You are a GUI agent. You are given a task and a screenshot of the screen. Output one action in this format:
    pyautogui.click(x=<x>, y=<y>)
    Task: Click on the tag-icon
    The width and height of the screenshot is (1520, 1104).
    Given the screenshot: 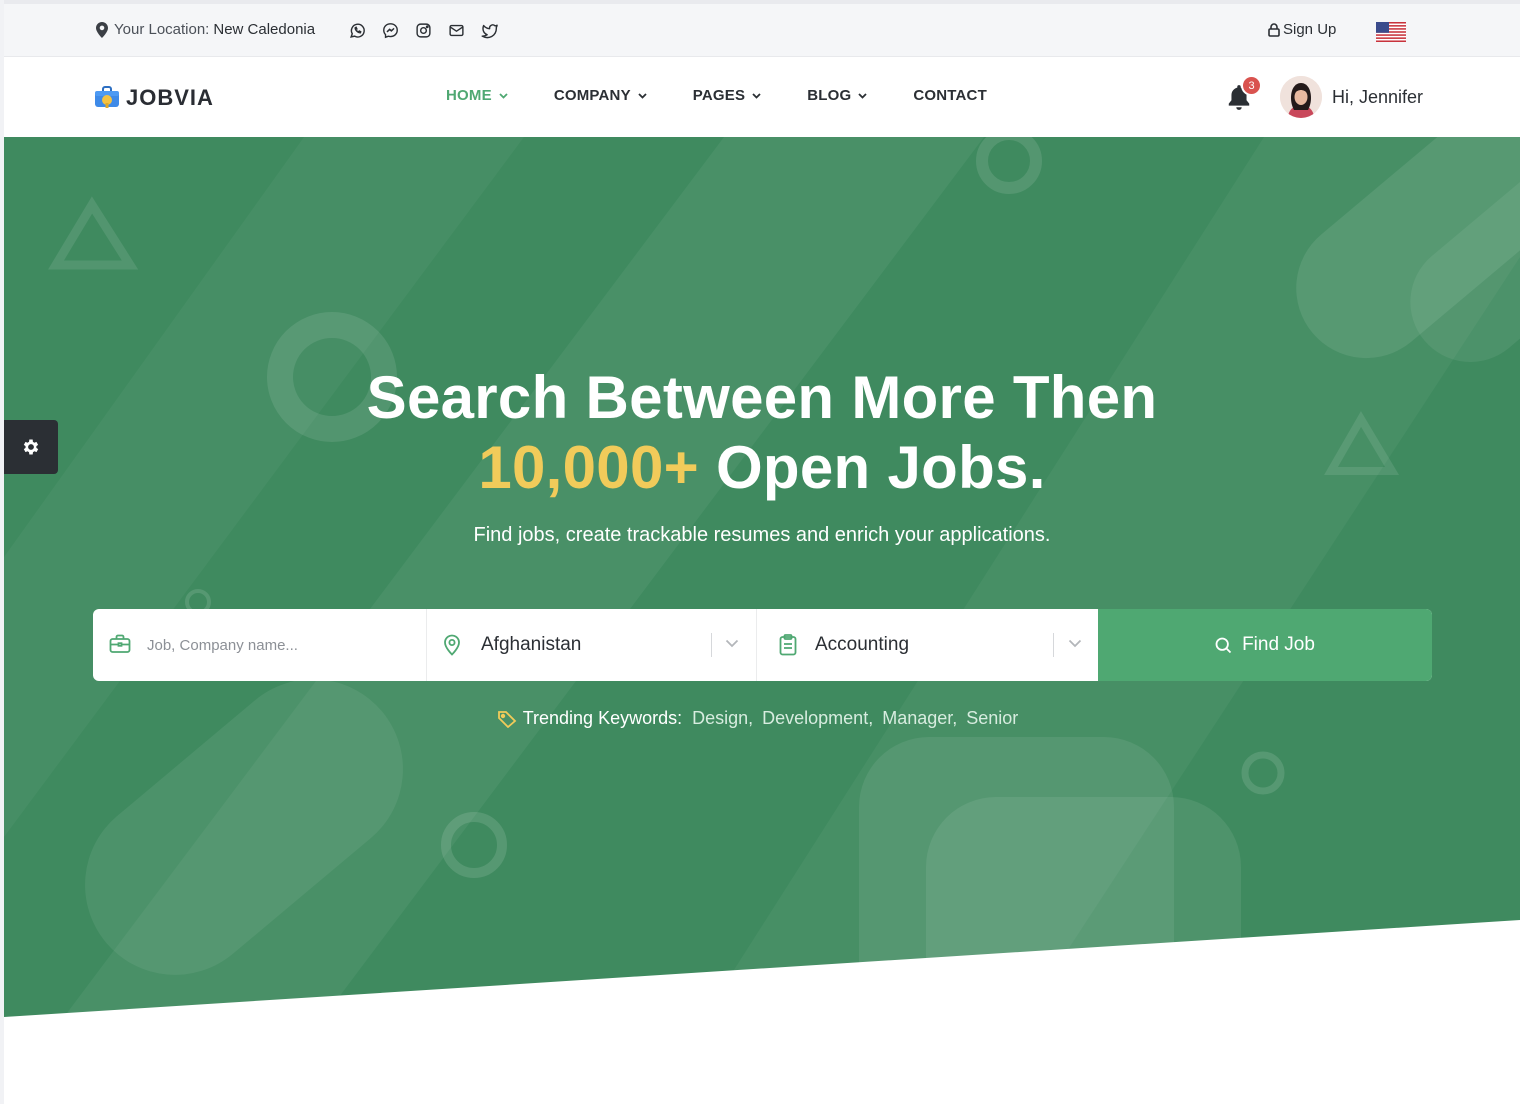 What is the action you would take?
    pyautogui.click(x=507, y=719)
    